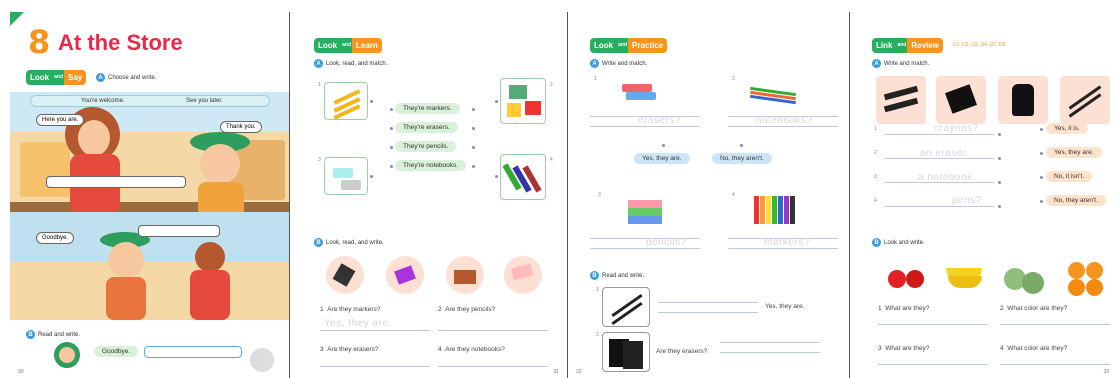 This screenshot has width=1117, height=378. What do you see at coordinates (116, 351) in the screenshot?
I see `bottom-bubble: Goodbye.` at bounding box center [116, 351].